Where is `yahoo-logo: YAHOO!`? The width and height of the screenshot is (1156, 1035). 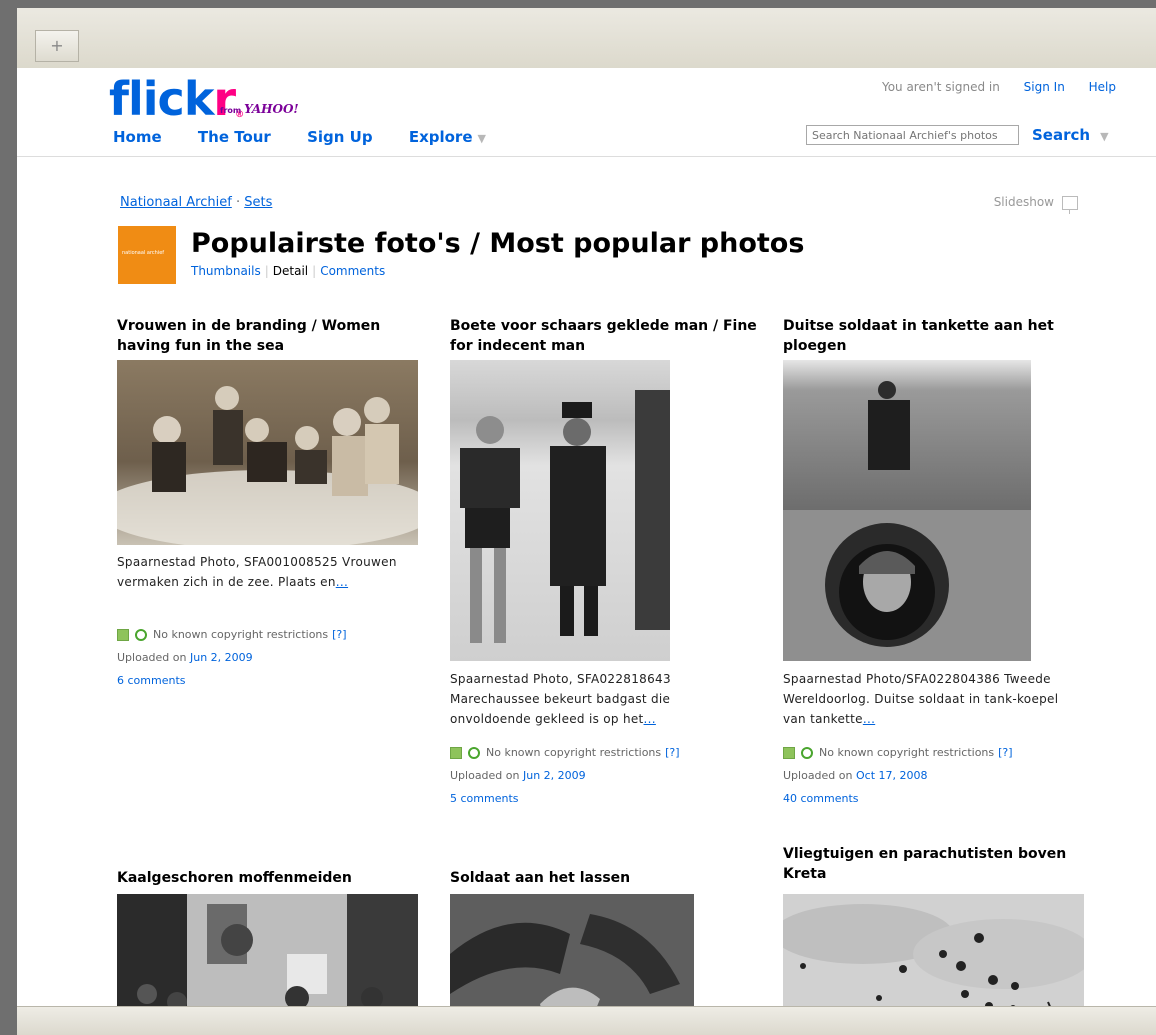
yahoo-logo: YAHOO! is located at coordinates (271, 109).